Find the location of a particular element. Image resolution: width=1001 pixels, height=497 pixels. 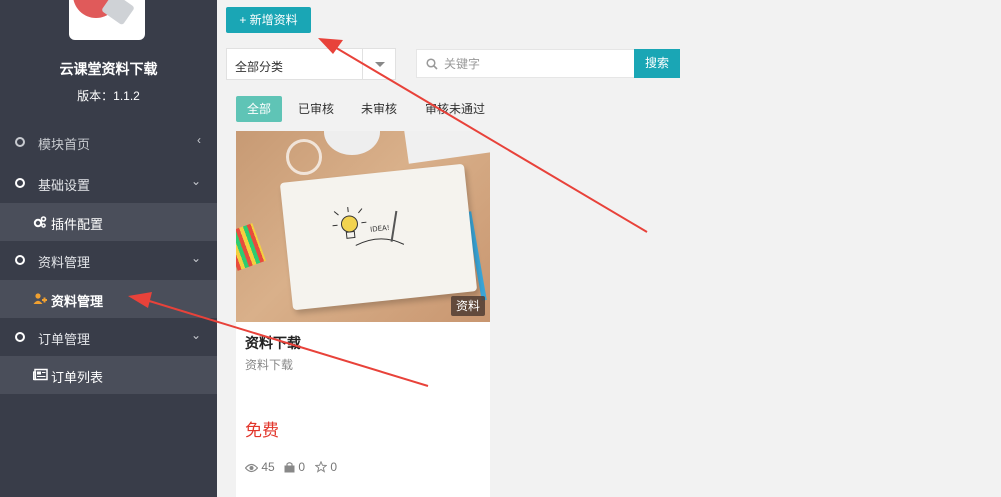

favorites-stat: 0 is located at coordinates (326, 467).